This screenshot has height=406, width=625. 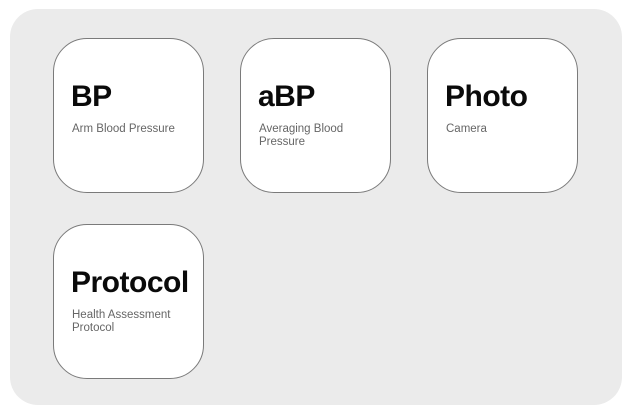 I want to click on abp-tile-button: aBP Averaging Blood Pressure, so click(x=315, y=115).